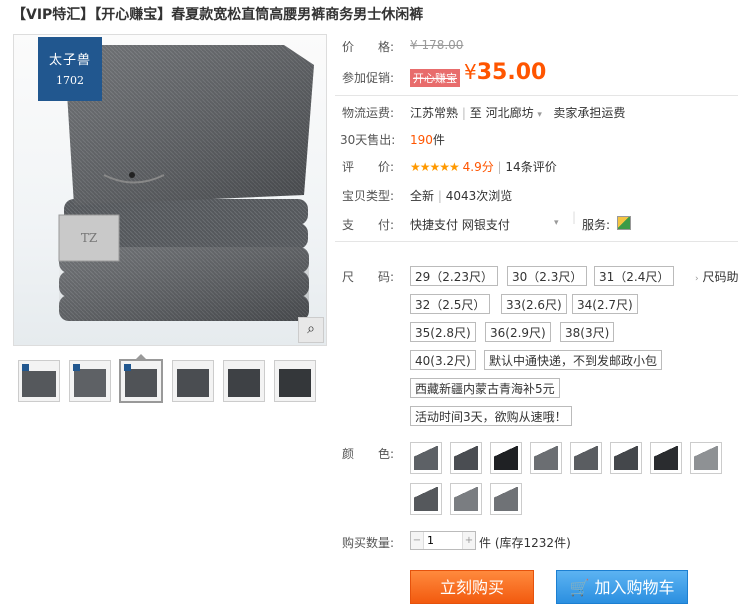  I want to click on stock-info: 件 (库存1232件), so click(525, 542).